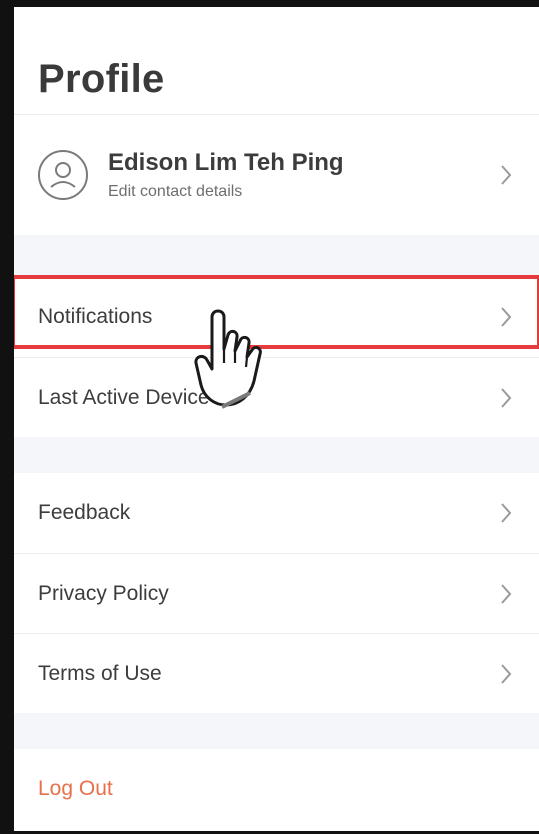 This screenshot has height=834, width=539. I want to click on profile-text: Edison Lim Teh Ping Edit contact details, so click(226, 175).